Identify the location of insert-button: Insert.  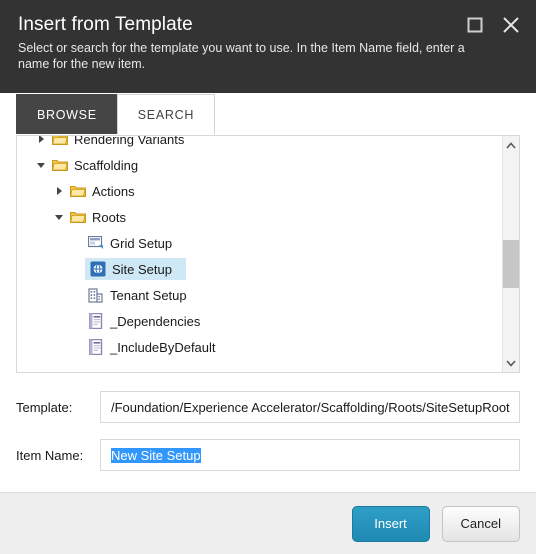
(390, 523).